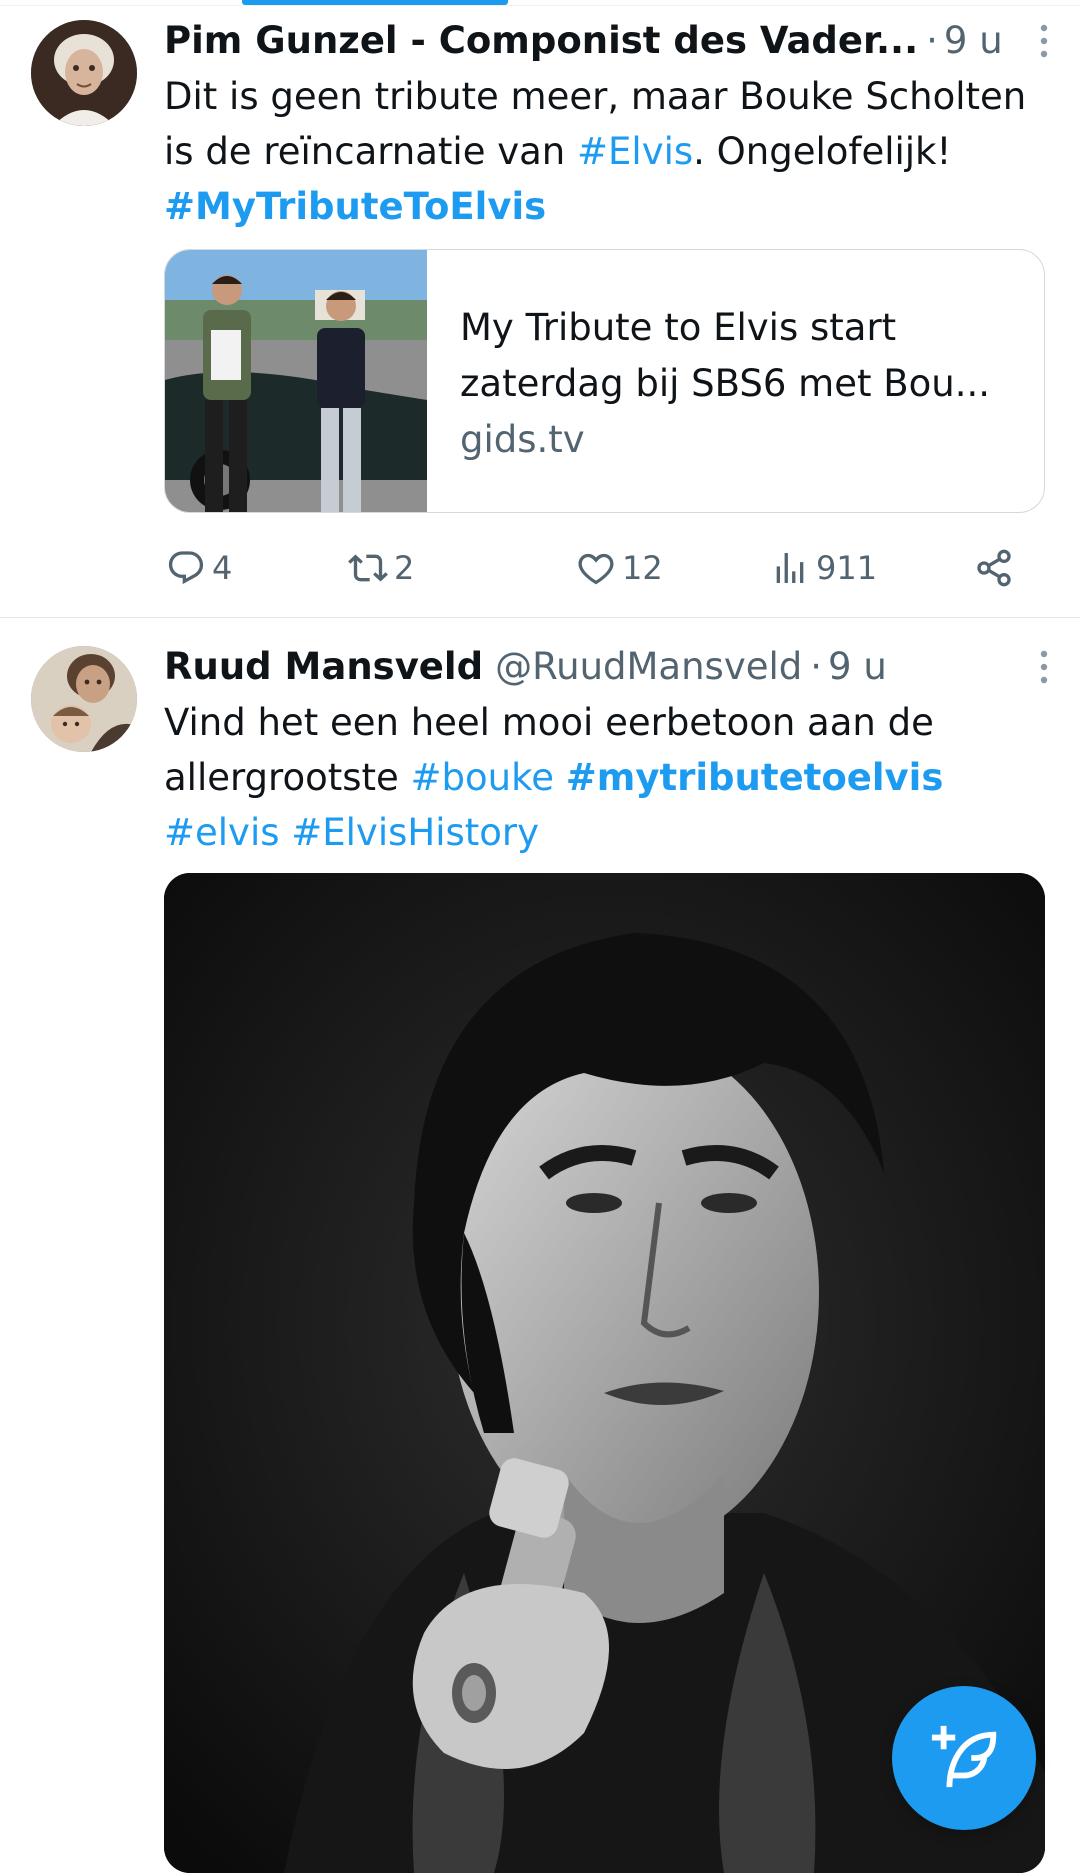 The height and width of the screenshot is (1873, 1080). I want to click on reply-button: 4, so click(199, 568).